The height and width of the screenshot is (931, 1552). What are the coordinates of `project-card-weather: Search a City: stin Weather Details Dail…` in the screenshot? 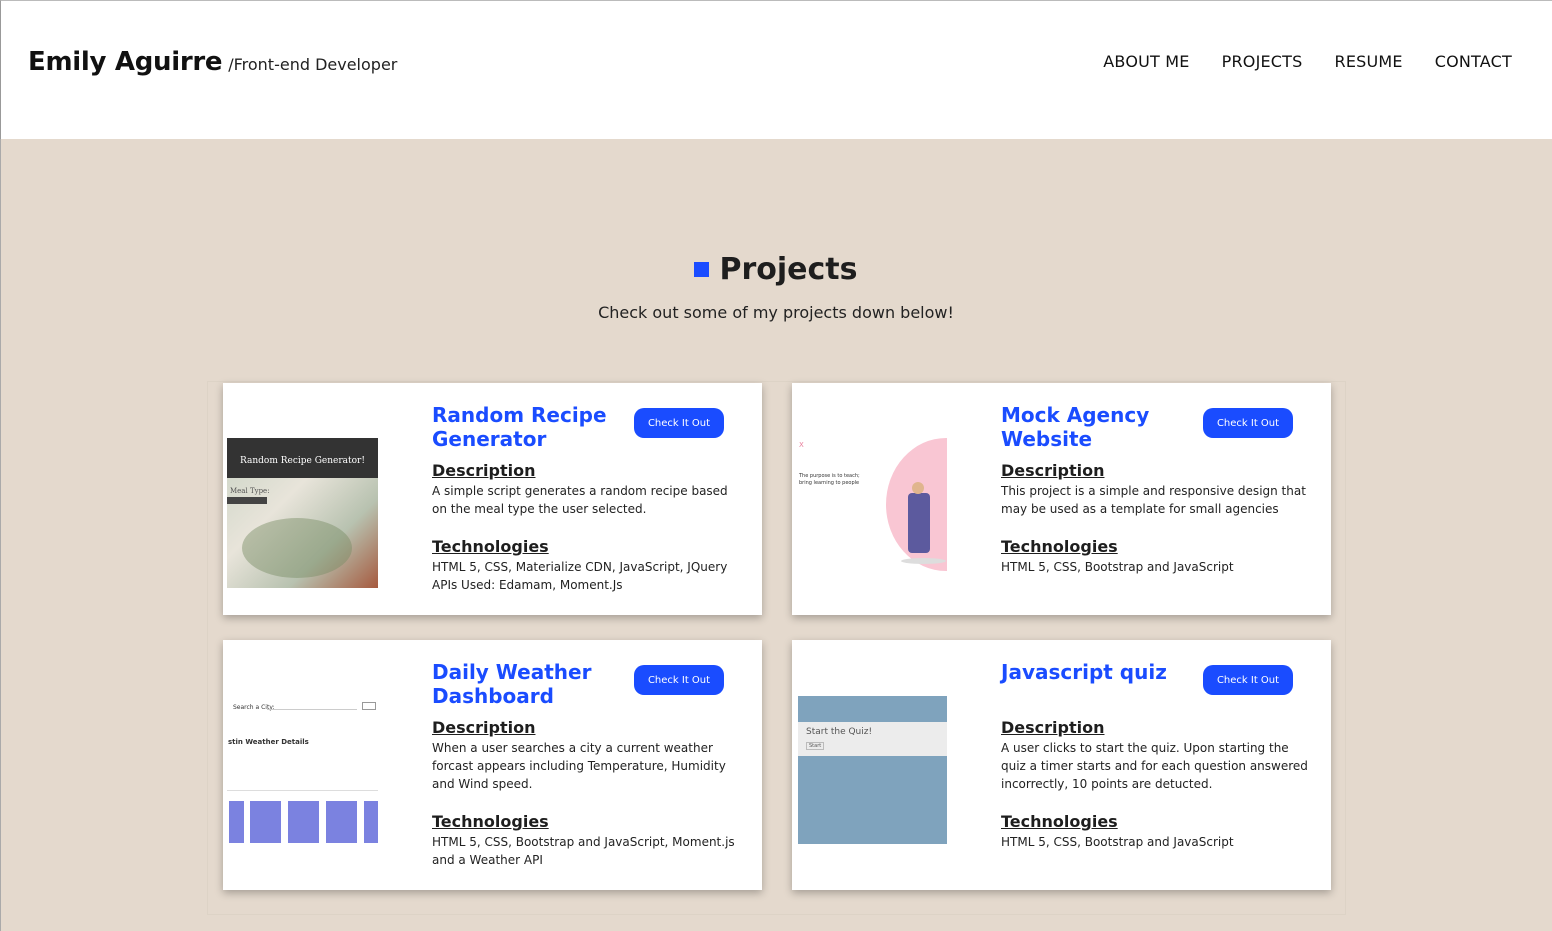 It's located at (492, 765).